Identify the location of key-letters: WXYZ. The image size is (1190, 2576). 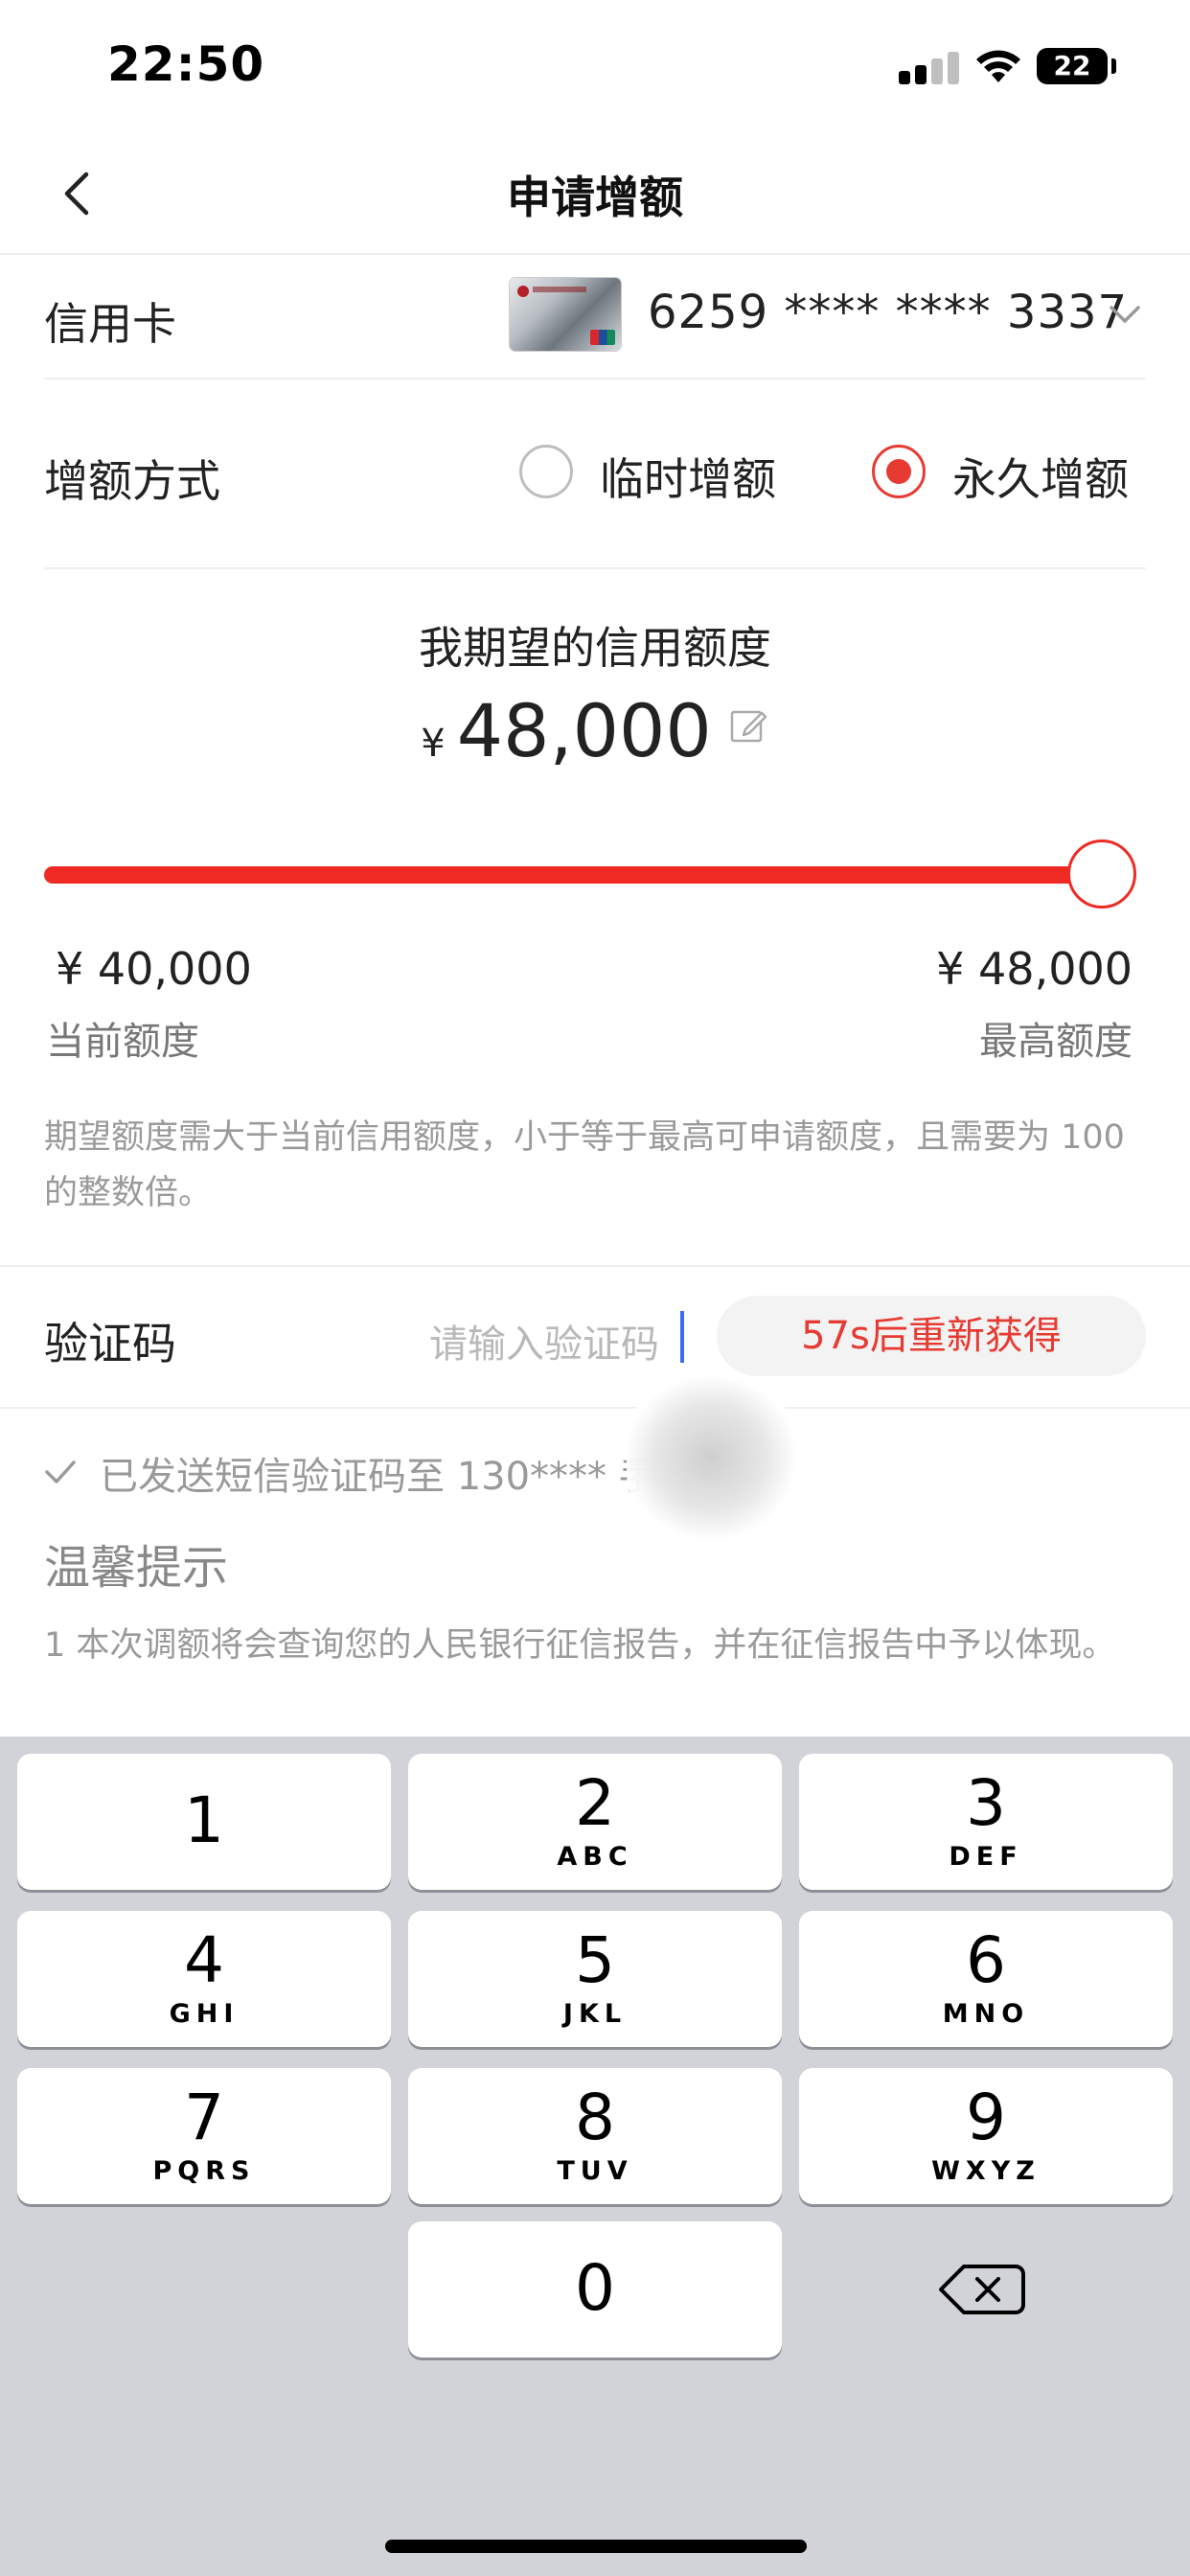
(986, 2171).